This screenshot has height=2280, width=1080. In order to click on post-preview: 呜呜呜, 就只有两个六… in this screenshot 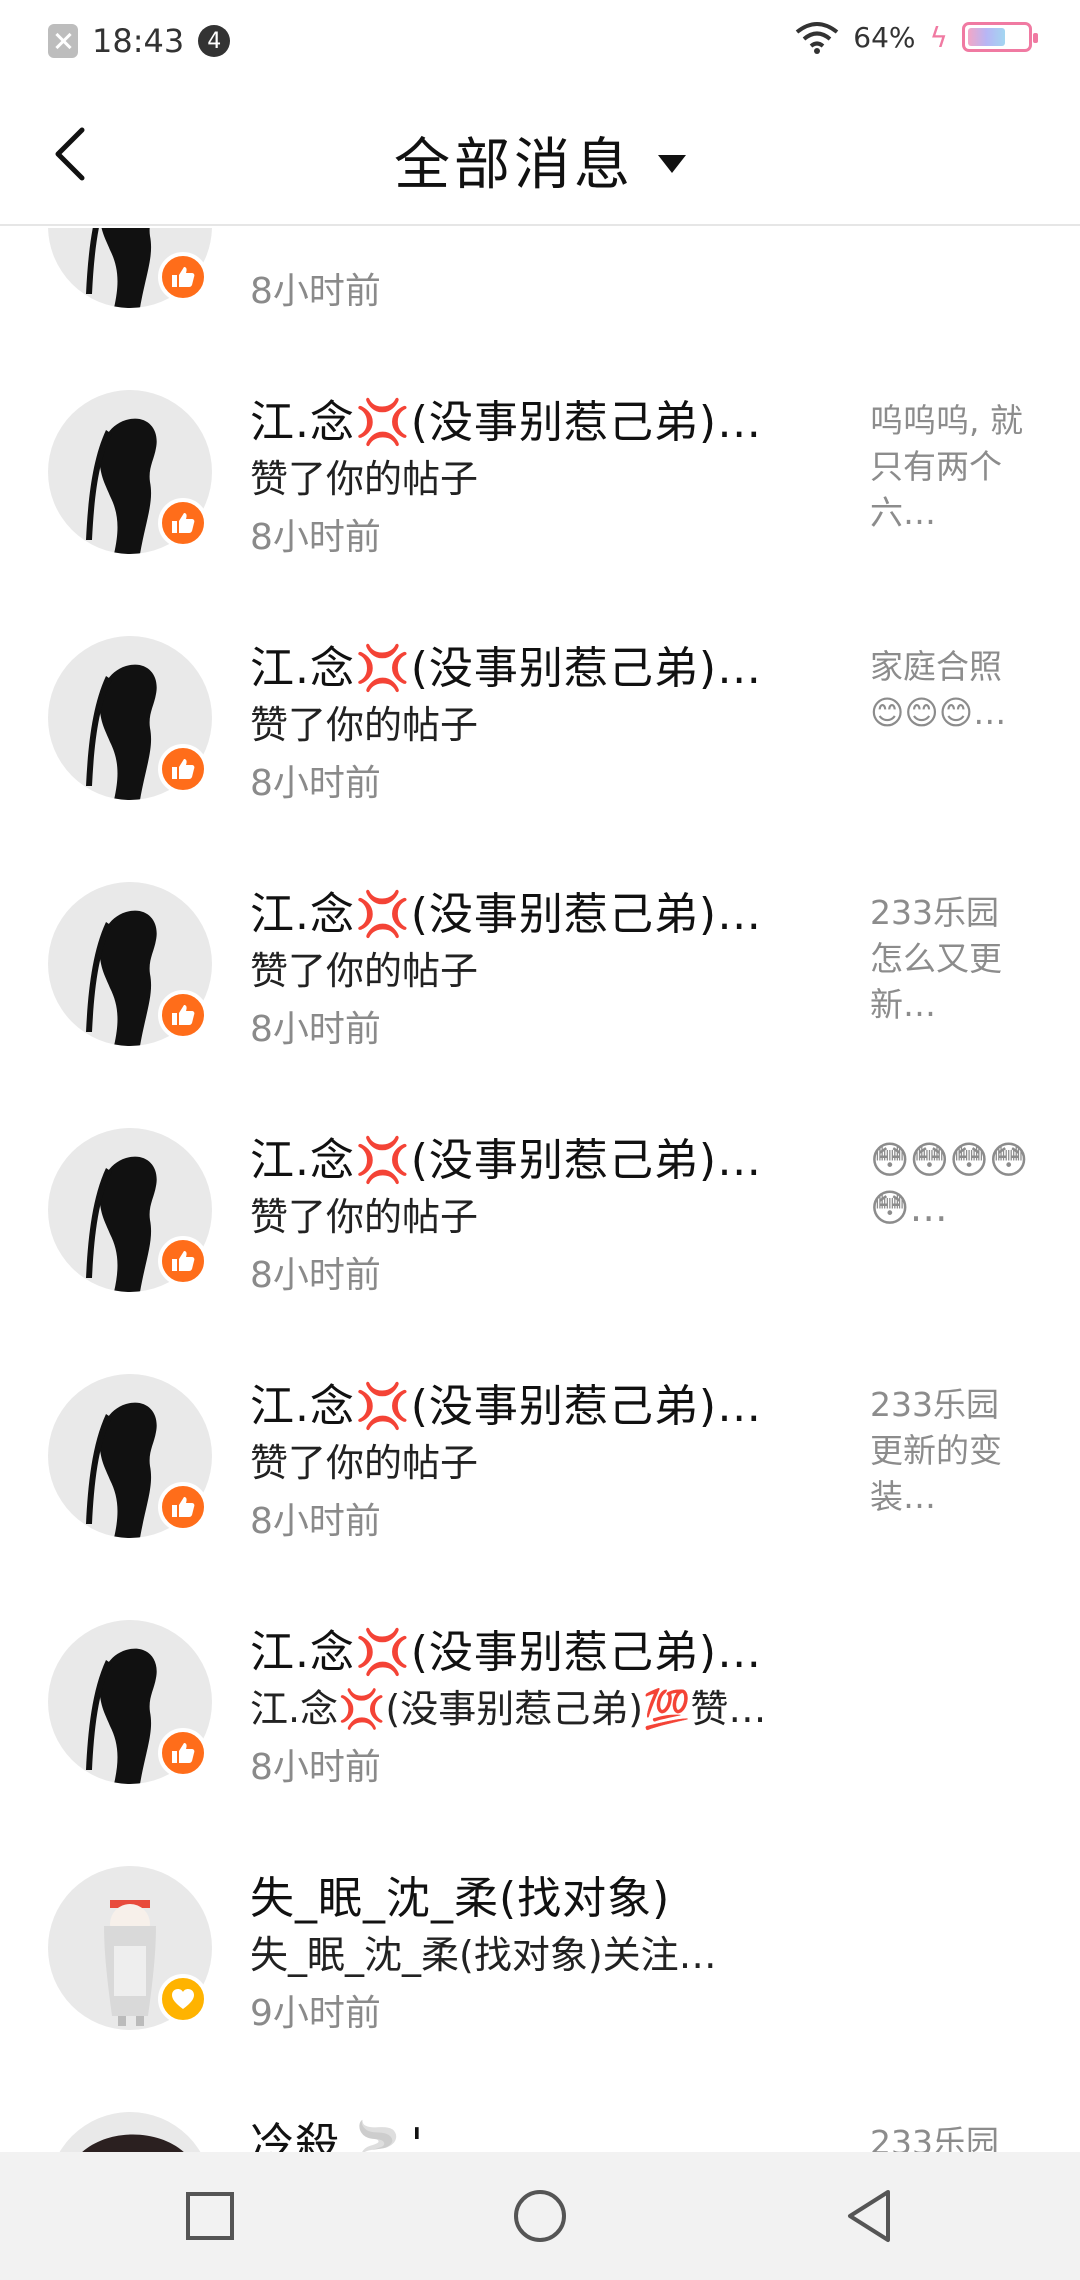, I will do `click(946, 466)`.